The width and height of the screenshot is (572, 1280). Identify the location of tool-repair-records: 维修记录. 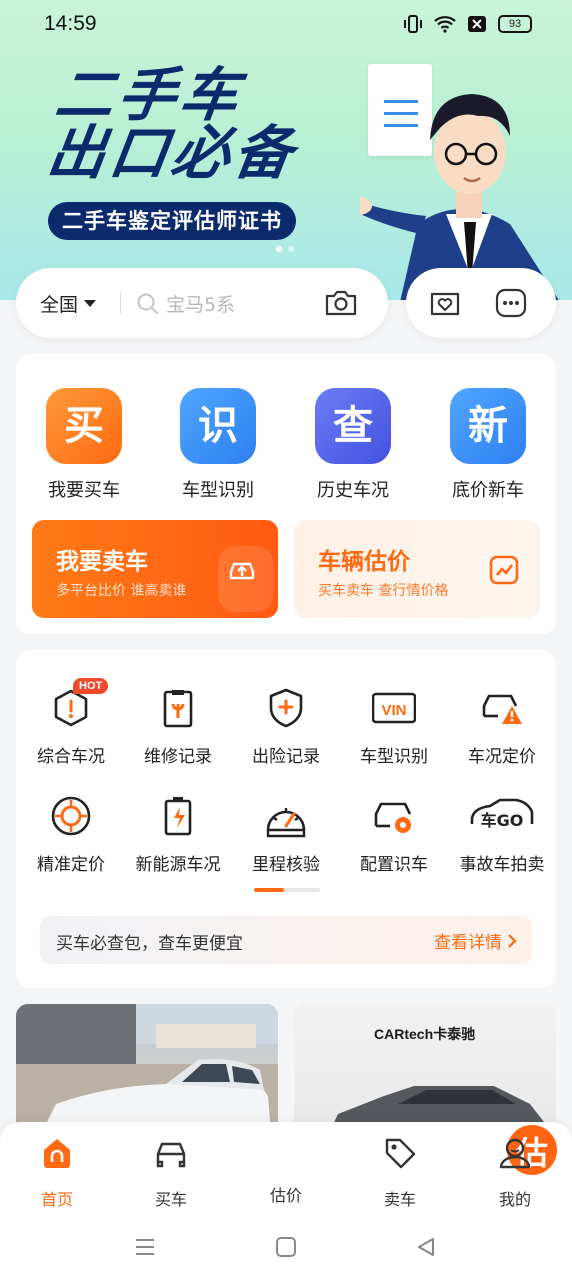
(178, 726).